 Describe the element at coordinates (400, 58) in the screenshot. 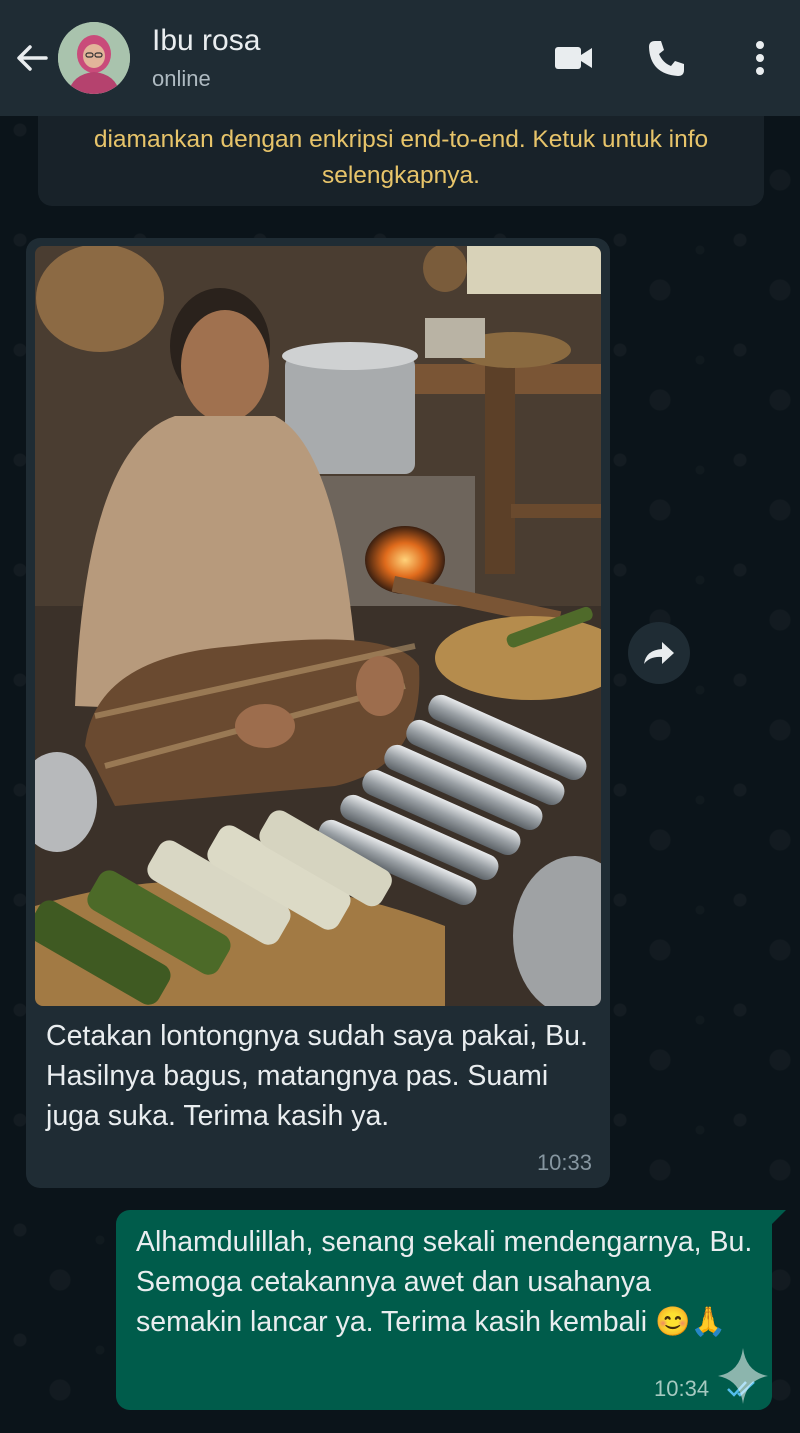

I see `chat-header: Ibu rosa online` at that location.